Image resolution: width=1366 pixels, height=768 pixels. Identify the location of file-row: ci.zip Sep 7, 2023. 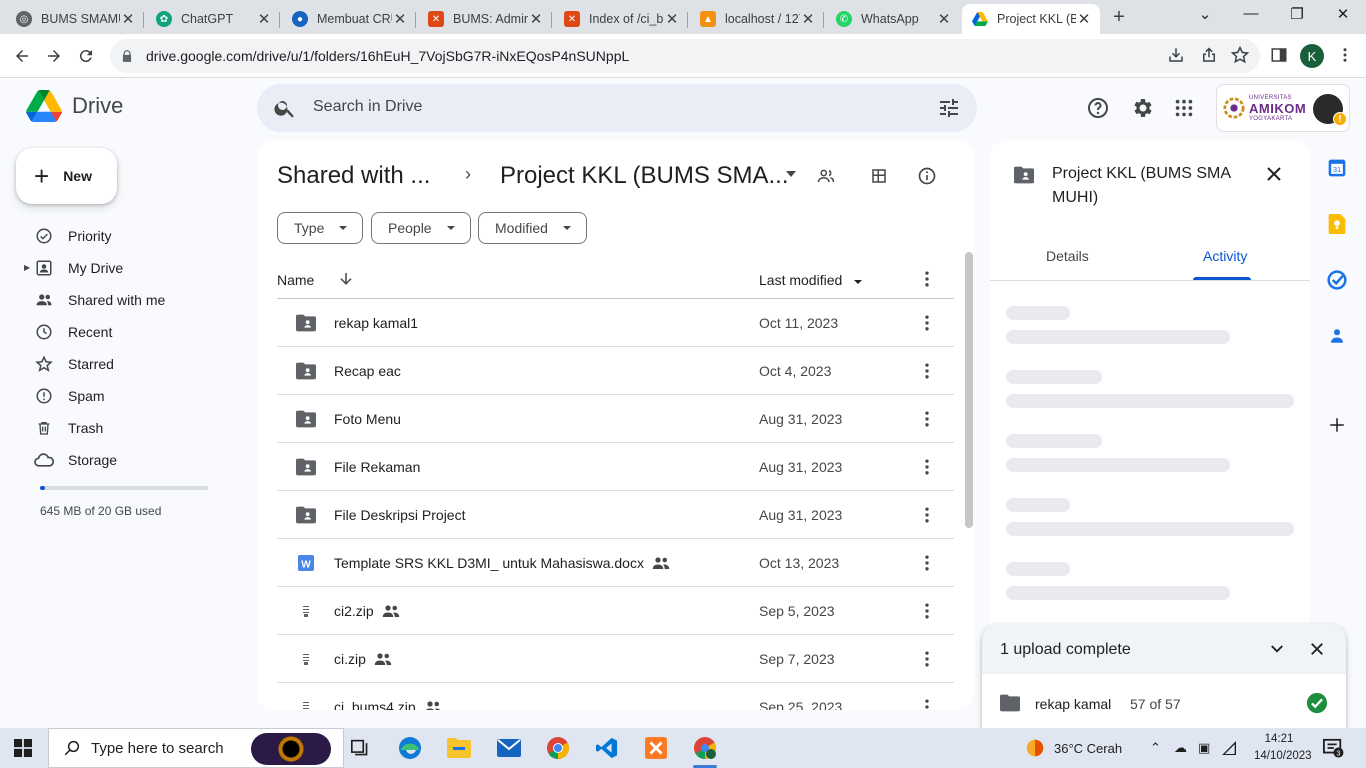
(615, 659).